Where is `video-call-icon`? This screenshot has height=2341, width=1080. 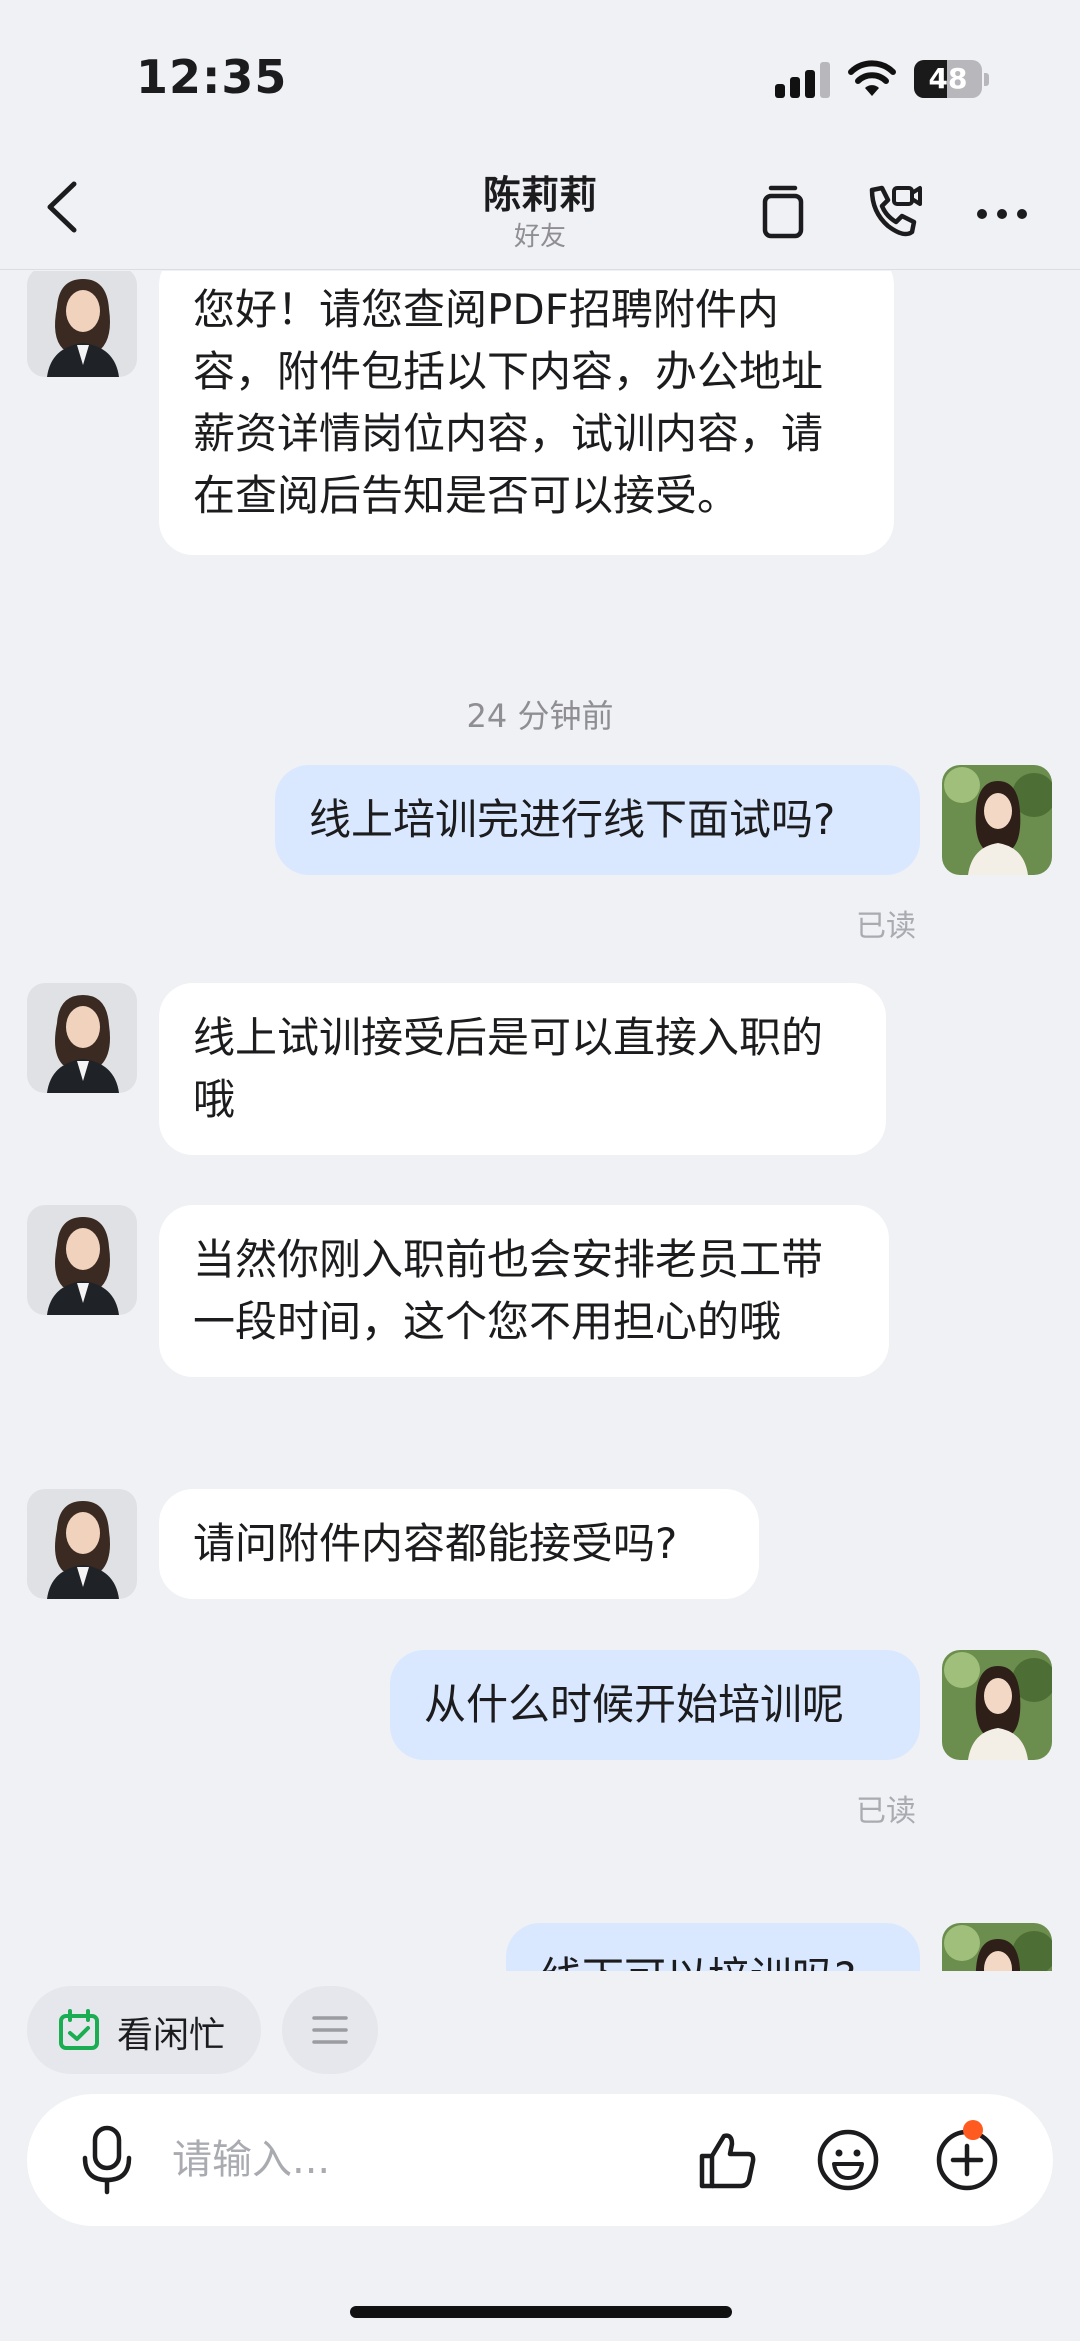
video-call-icon is located at coordinates (895, 211).